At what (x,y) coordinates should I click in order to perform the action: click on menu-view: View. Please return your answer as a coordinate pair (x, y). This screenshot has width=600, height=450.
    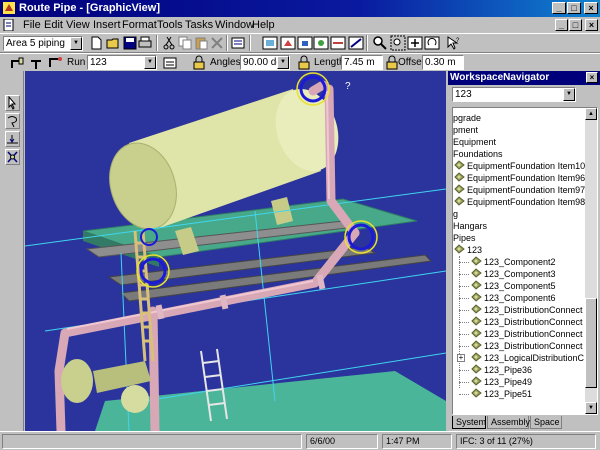
    Looking at the image, I should click on (78, 25).